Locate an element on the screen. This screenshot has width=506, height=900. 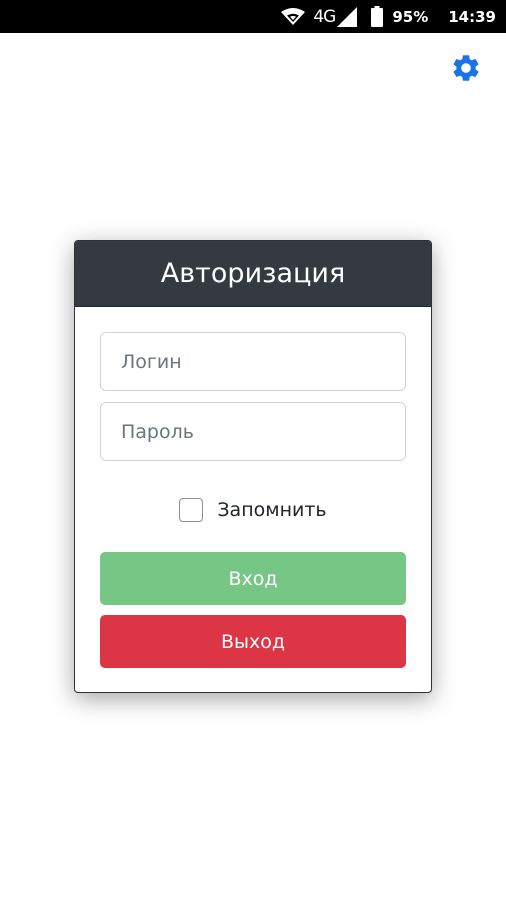
remember-label: Запомнить is located at coordinates (271, 510).